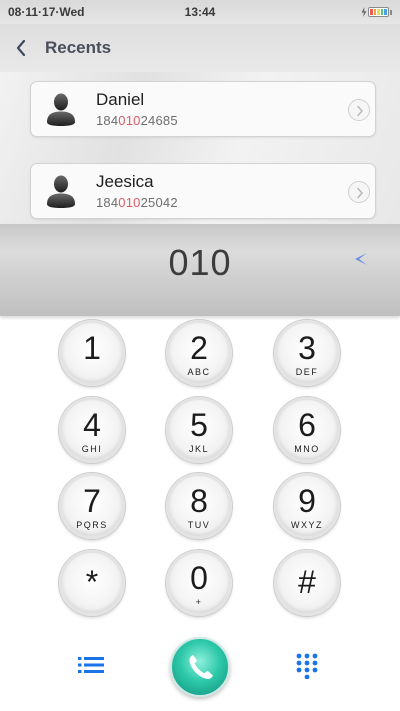  What do you see at coordinates (21, 48) in the screenshot?
I see `chevron-left-icon` at bounding box center [21, 48].